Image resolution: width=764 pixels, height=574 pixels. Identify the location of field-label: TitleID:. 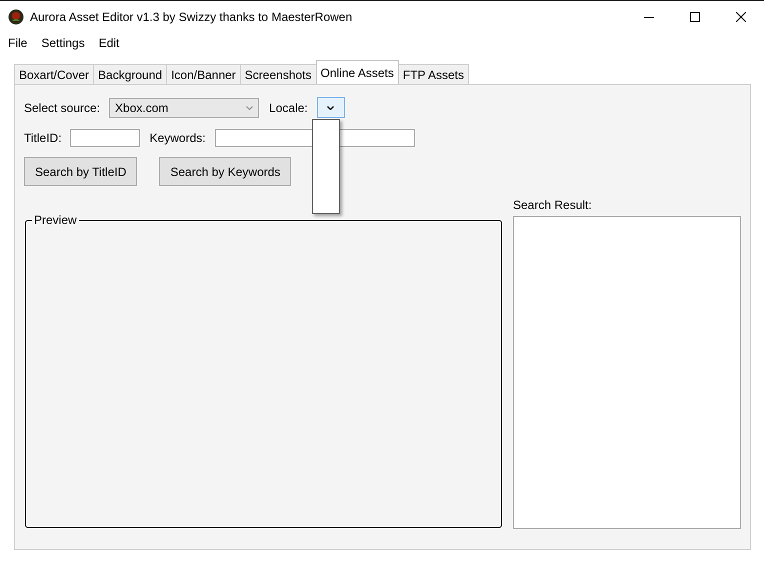
(43, 138).